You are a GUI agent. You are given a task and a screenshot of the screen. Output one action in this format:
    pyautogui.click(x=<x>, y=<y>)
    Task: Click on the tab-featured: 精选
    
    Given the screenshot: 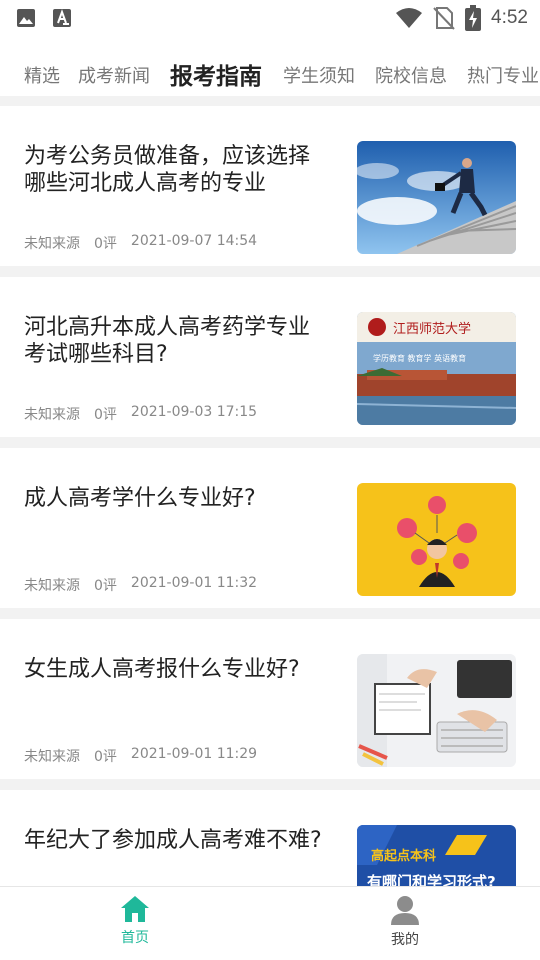 What is the action you would take?
    pyautogui.click(x=42, y=75)
    